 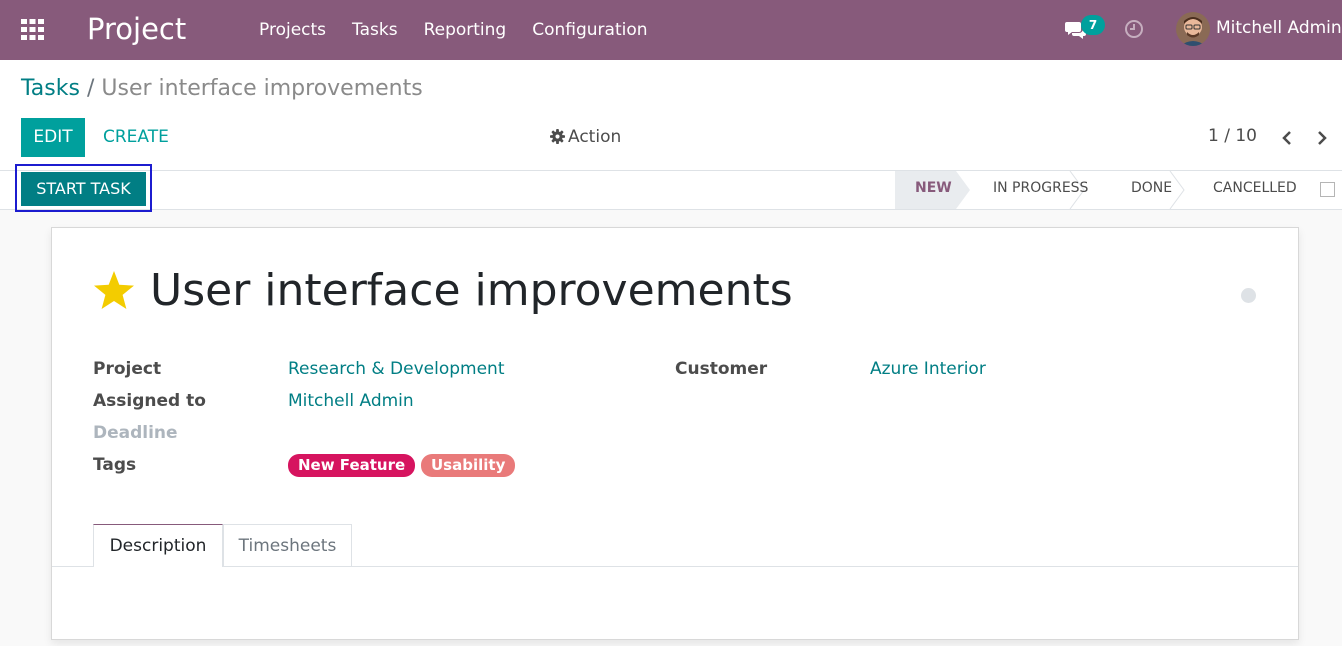 I want to click on edit-button: EDIT, so click(x=53, y=137).